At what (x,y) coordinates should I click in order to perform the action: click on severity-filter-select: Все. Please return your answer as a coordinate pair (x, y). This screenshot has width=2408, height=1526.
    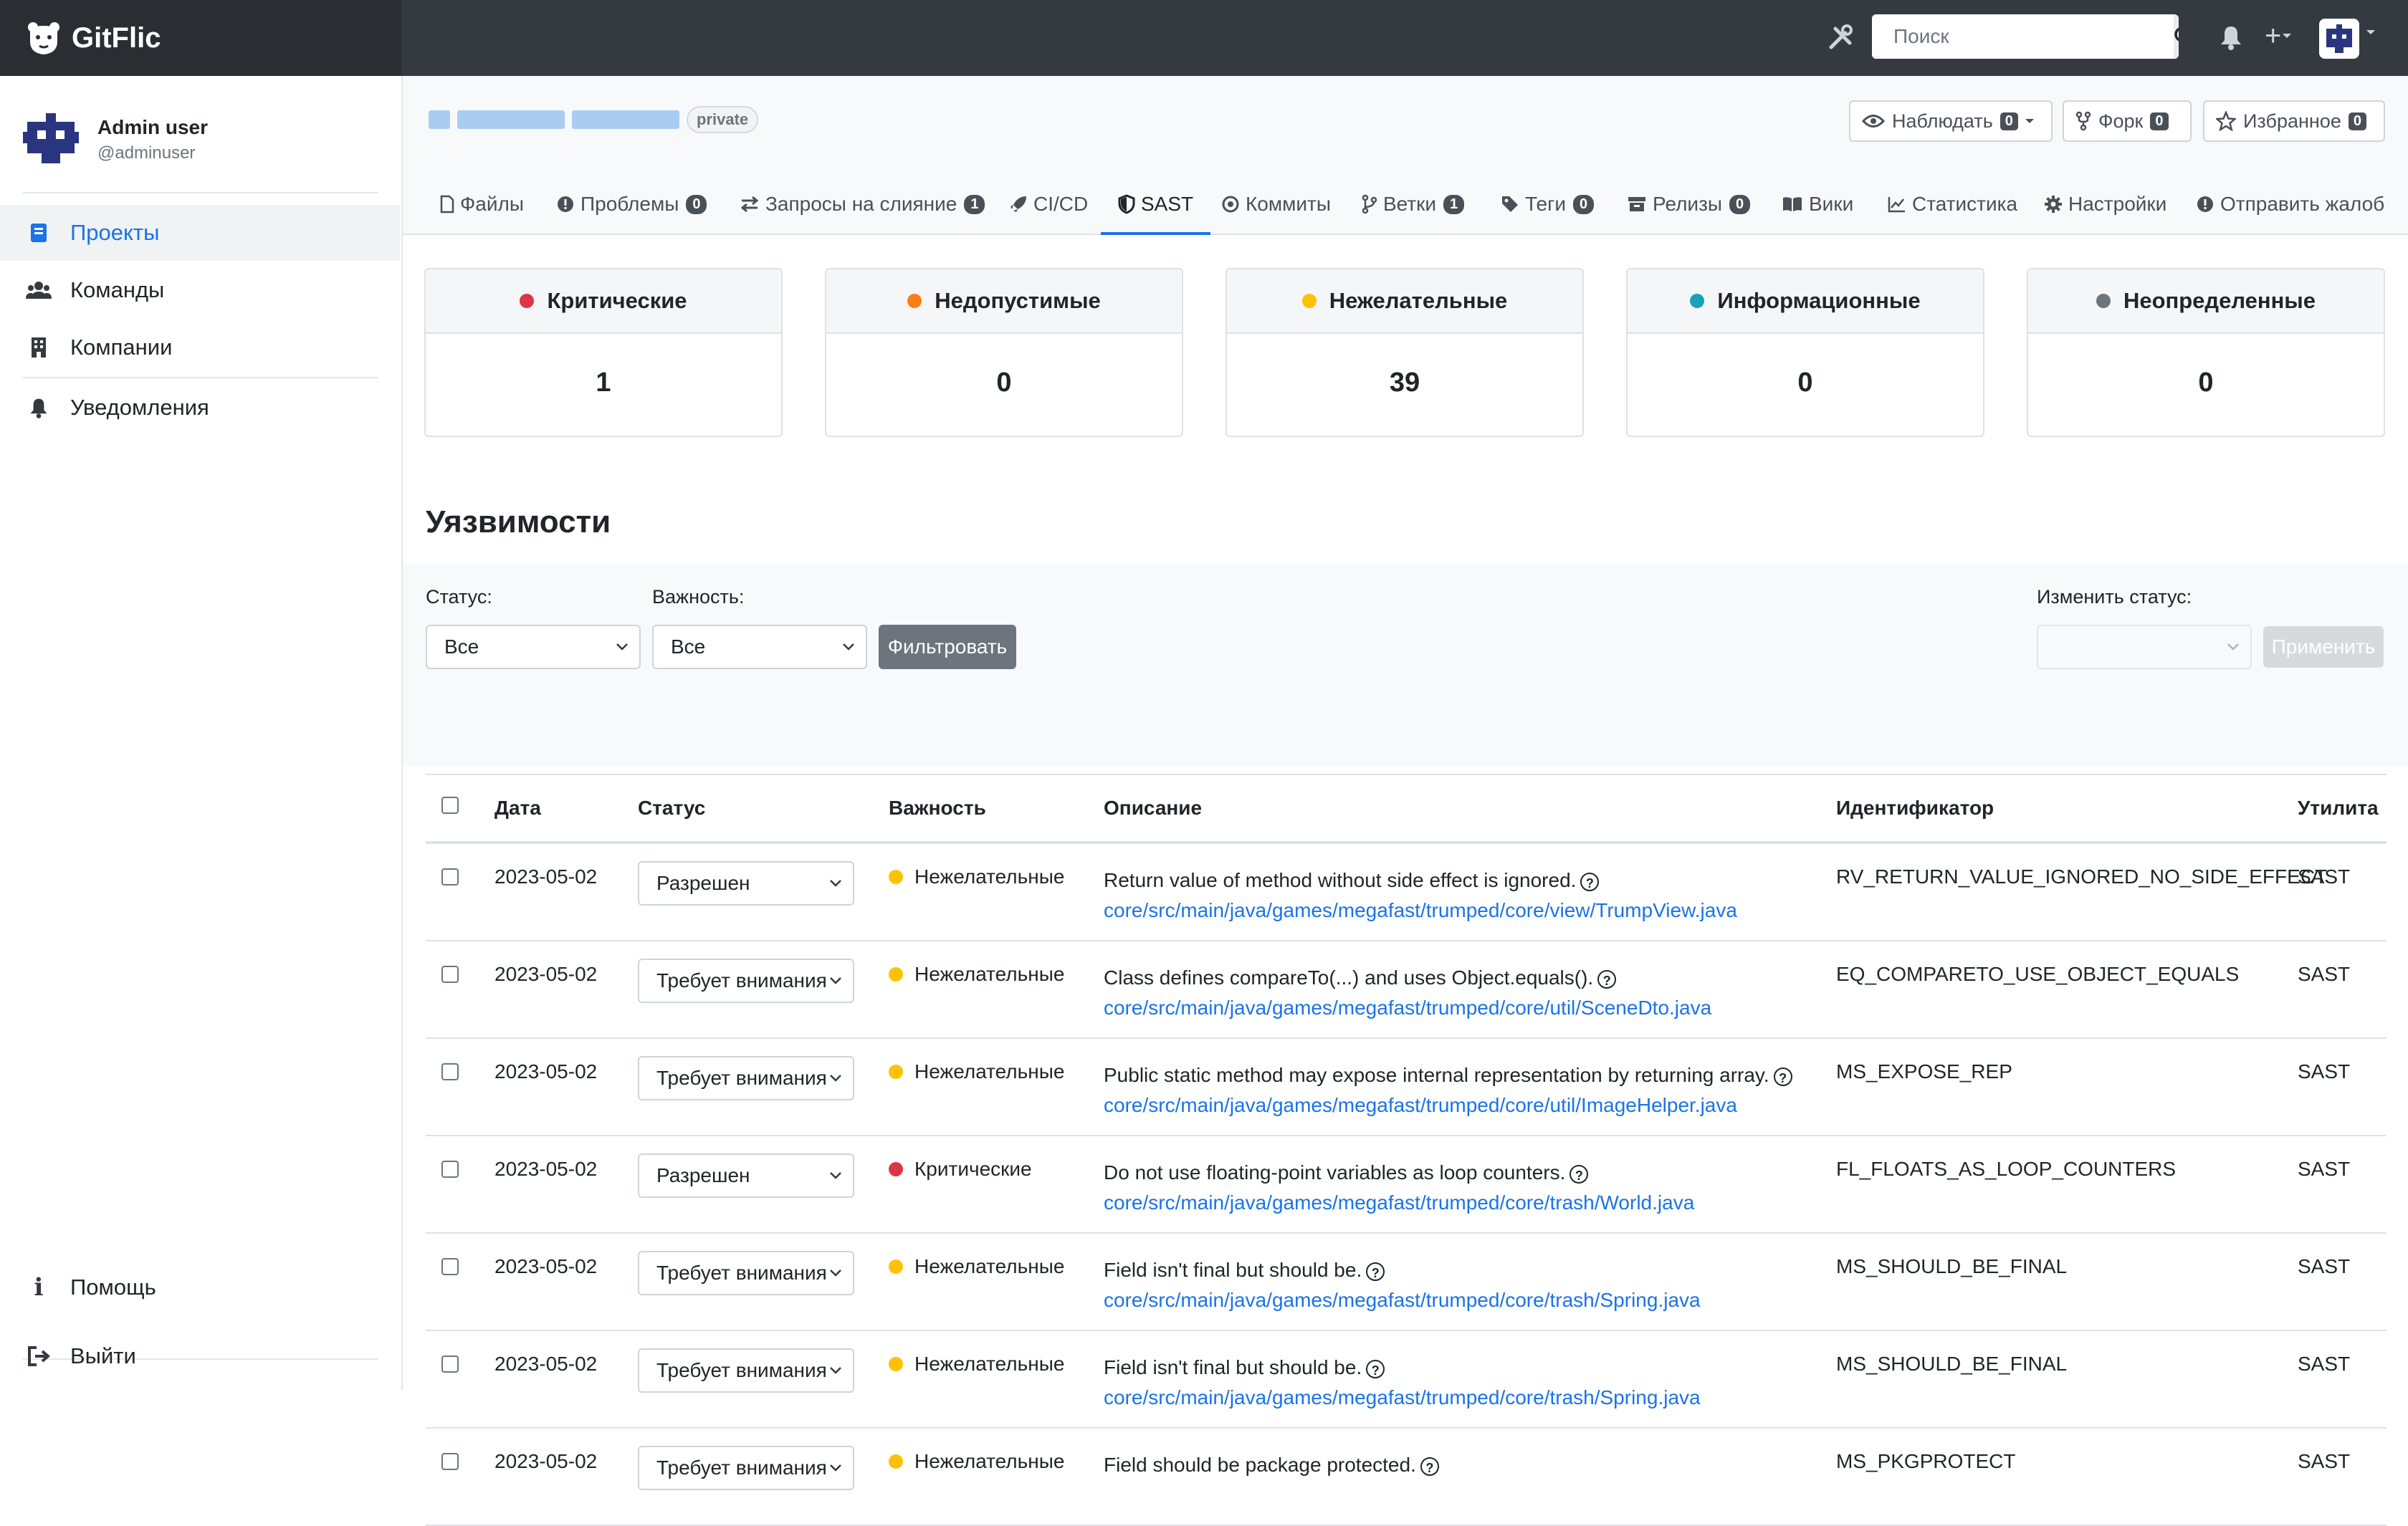
    Looking at the image, I should click on (759, 647).